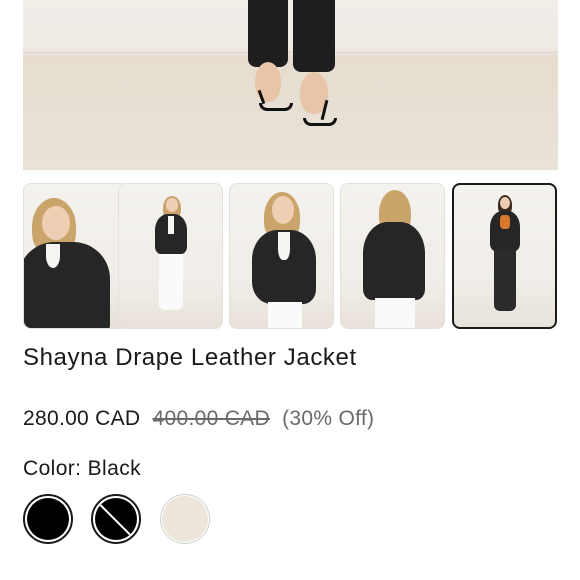  Describe the element at coordinates (314, 36) in the screenshot. I see `model-leg-right` at that location.